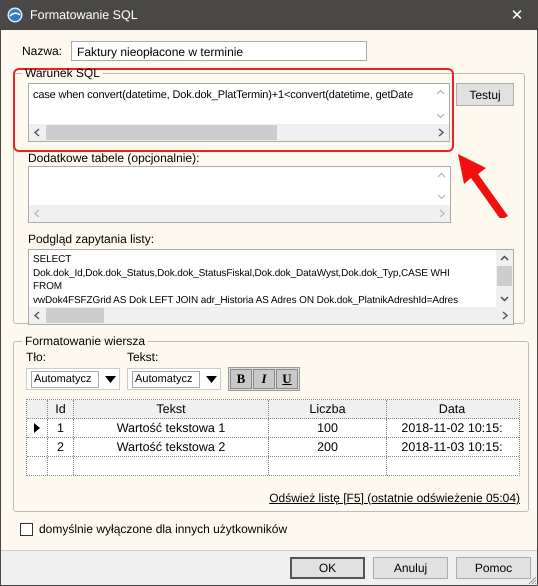 This screenshot has width=538, height=586. Describe the element at coordinates (517, 15) in the screenshot. I see `close-button: ✕` at that location.